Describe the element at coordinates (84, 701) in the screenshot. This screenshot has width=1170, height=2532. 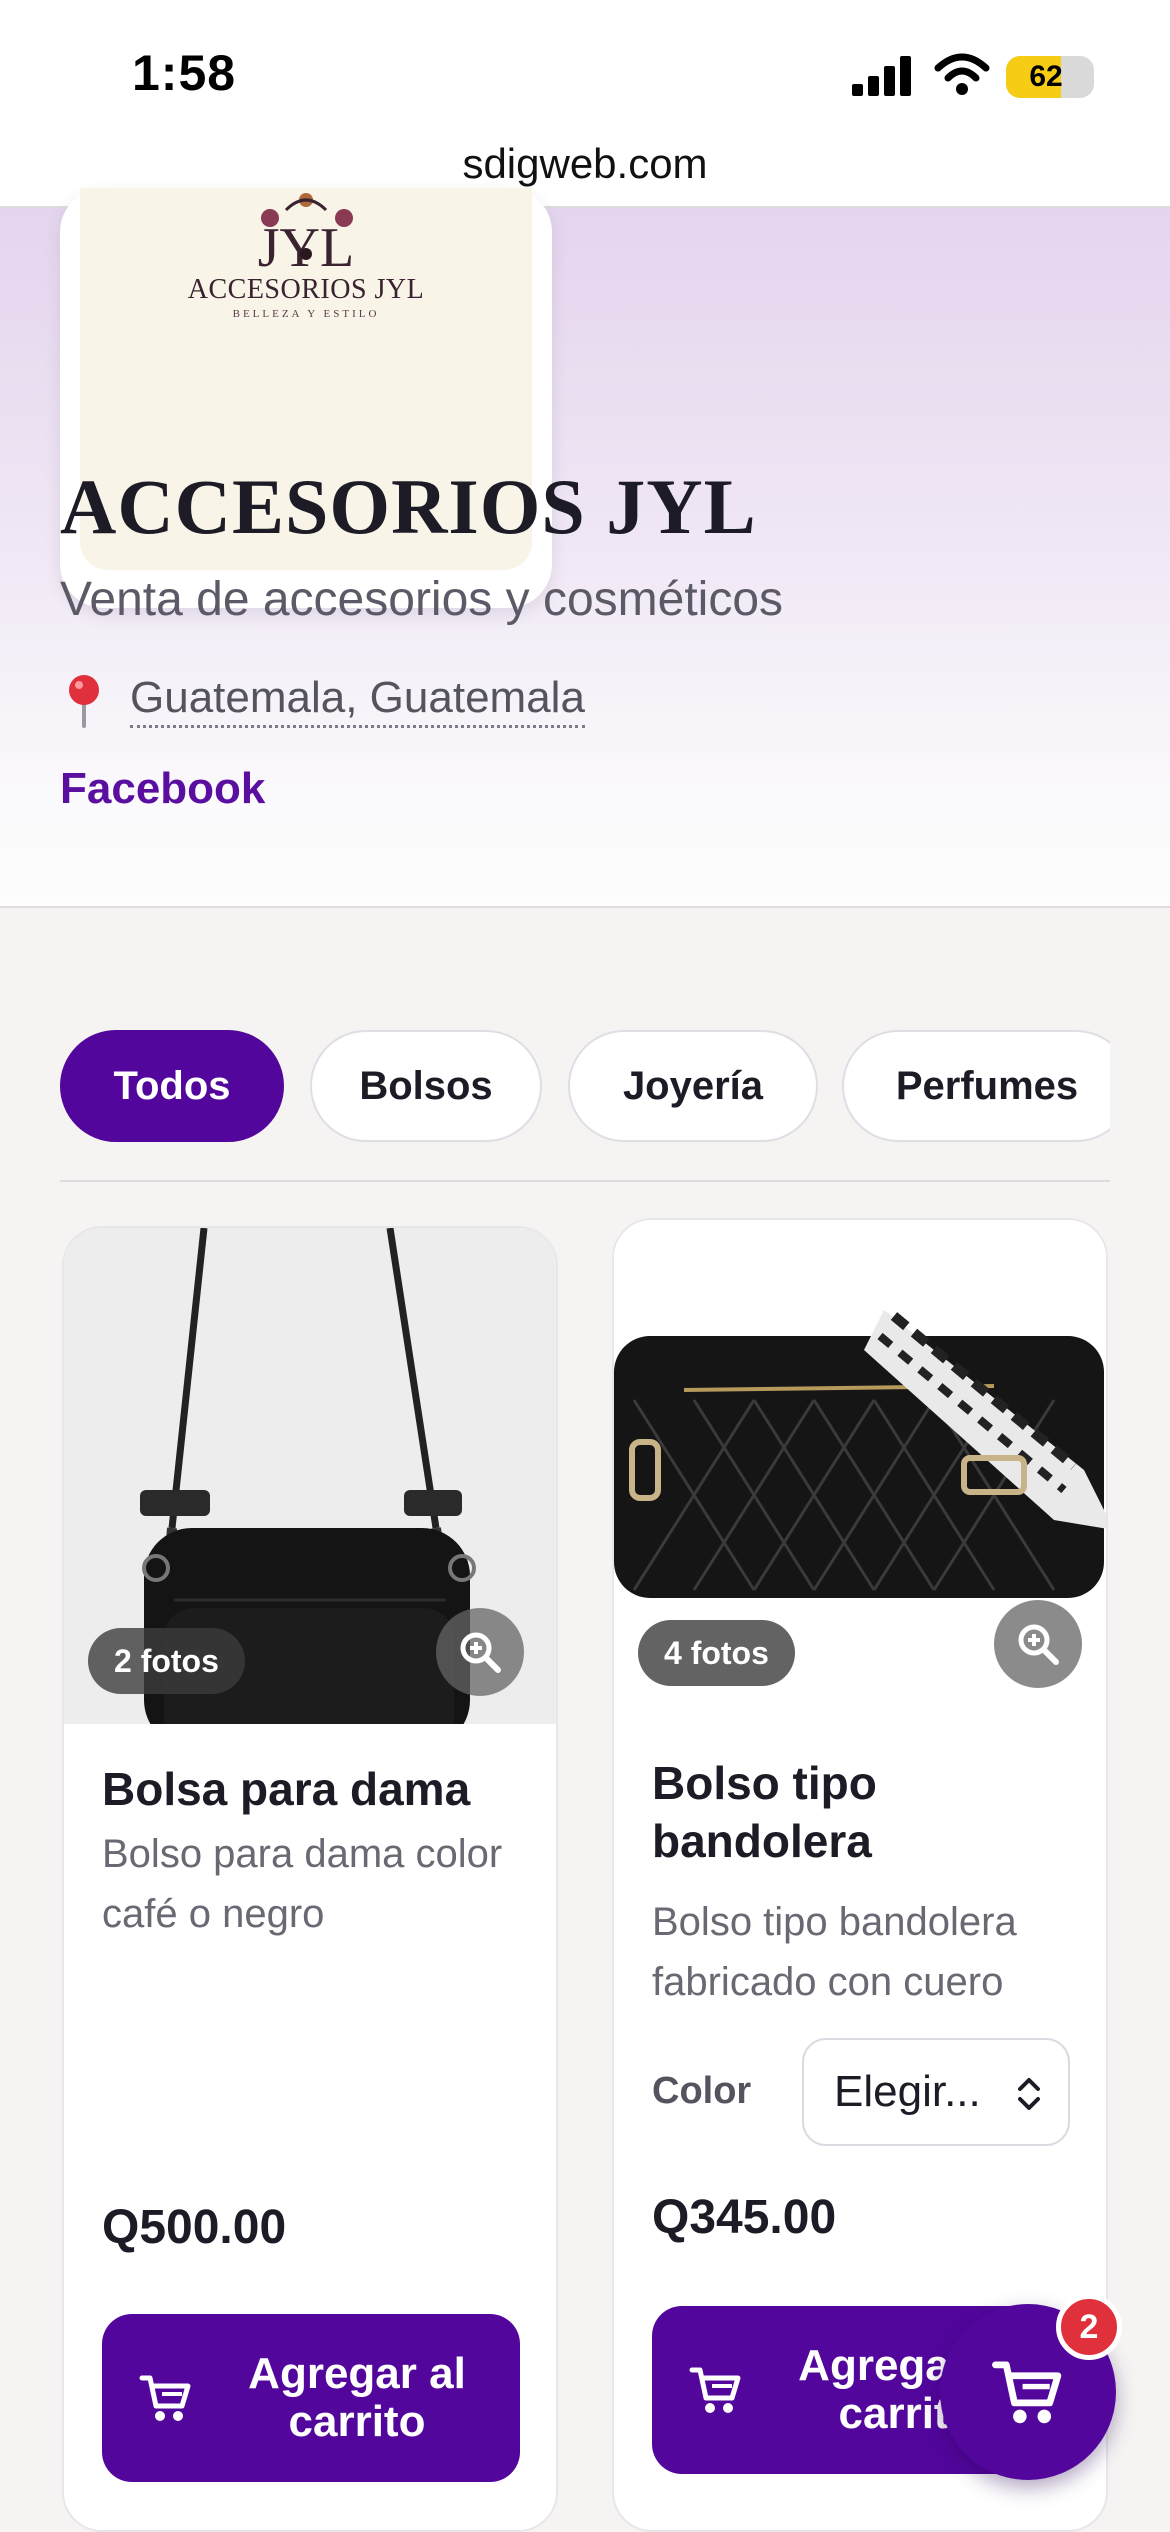
I see `location-pin-icon` at that location.